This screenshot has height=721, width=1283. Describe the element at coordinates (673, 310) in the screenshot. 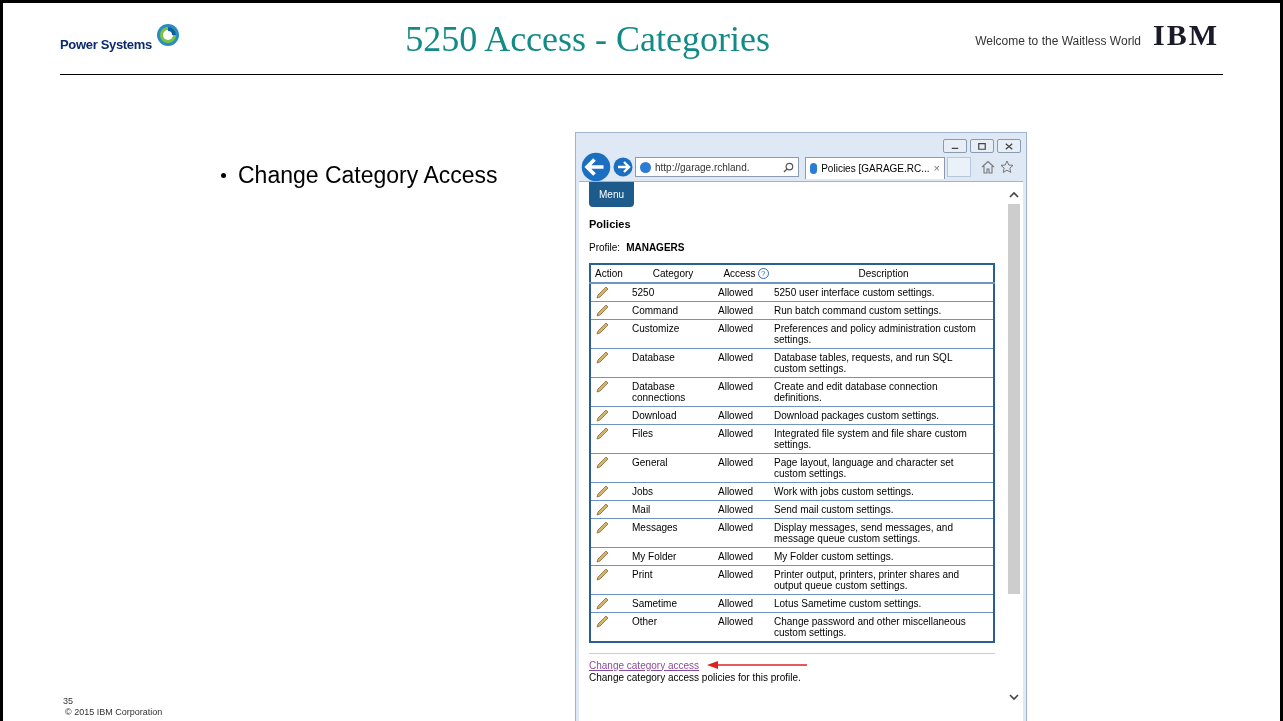

I see `category-cell: Command` at that location.